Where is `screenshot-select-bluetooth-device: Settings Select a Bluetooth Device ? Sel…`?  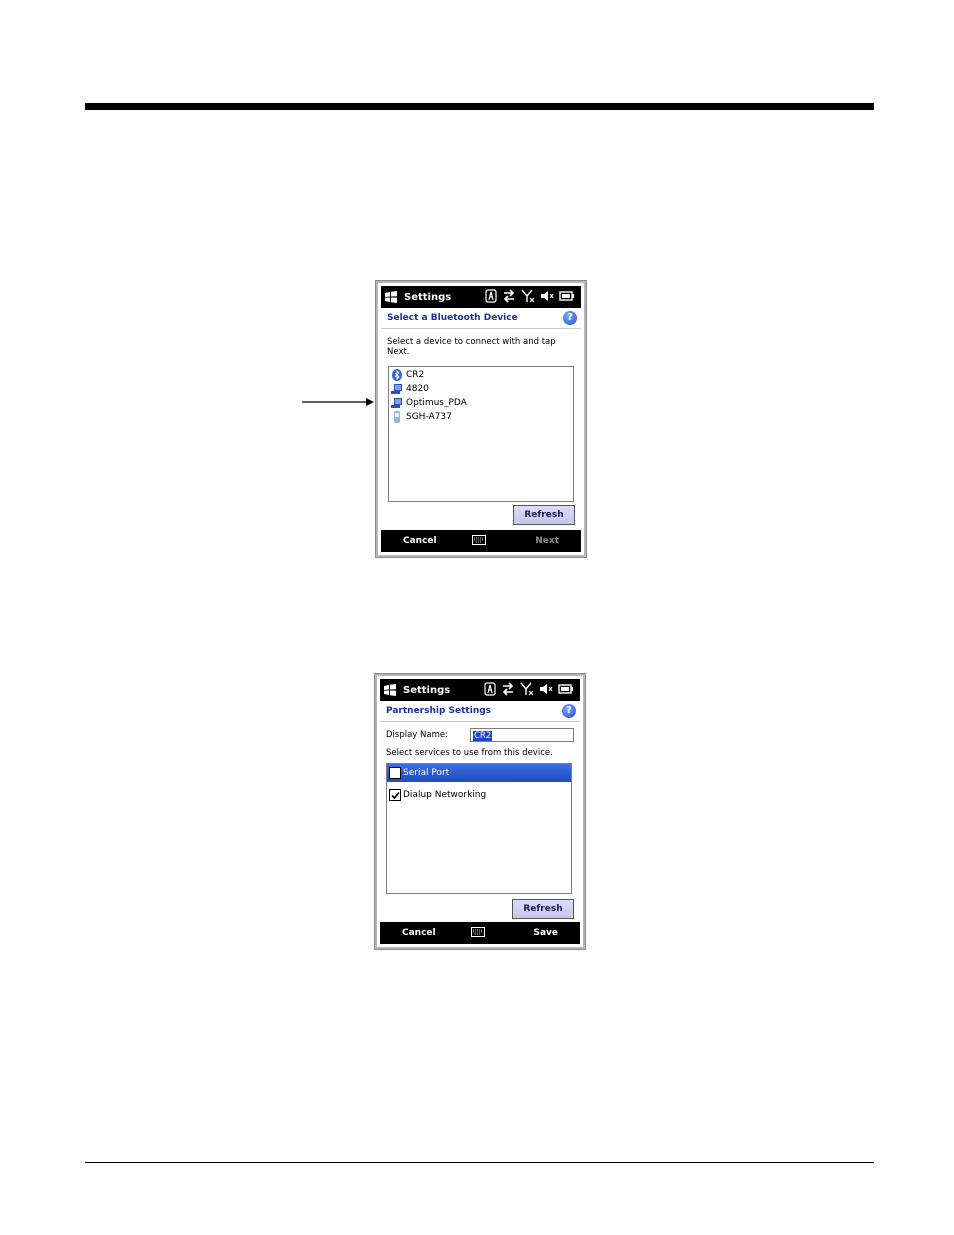 screenshot-select-bluetooth-device: Settings Select a Bluetooth Device ? Sel… is located at coordinates (481, 419).